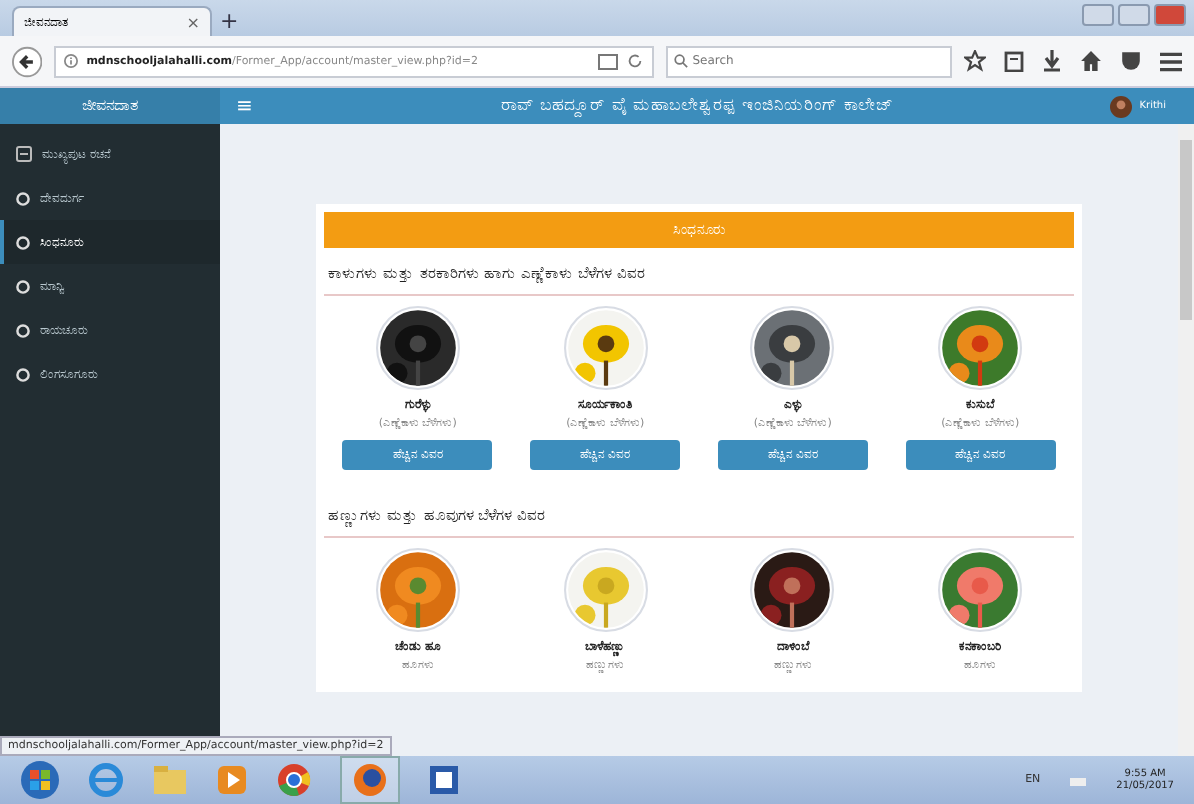 The width and height of the screenshot is (1194, 804). Describe the element at coordinates (244, 106) in the screenshot. I see `sidebar-toggle: ≡` at that location.